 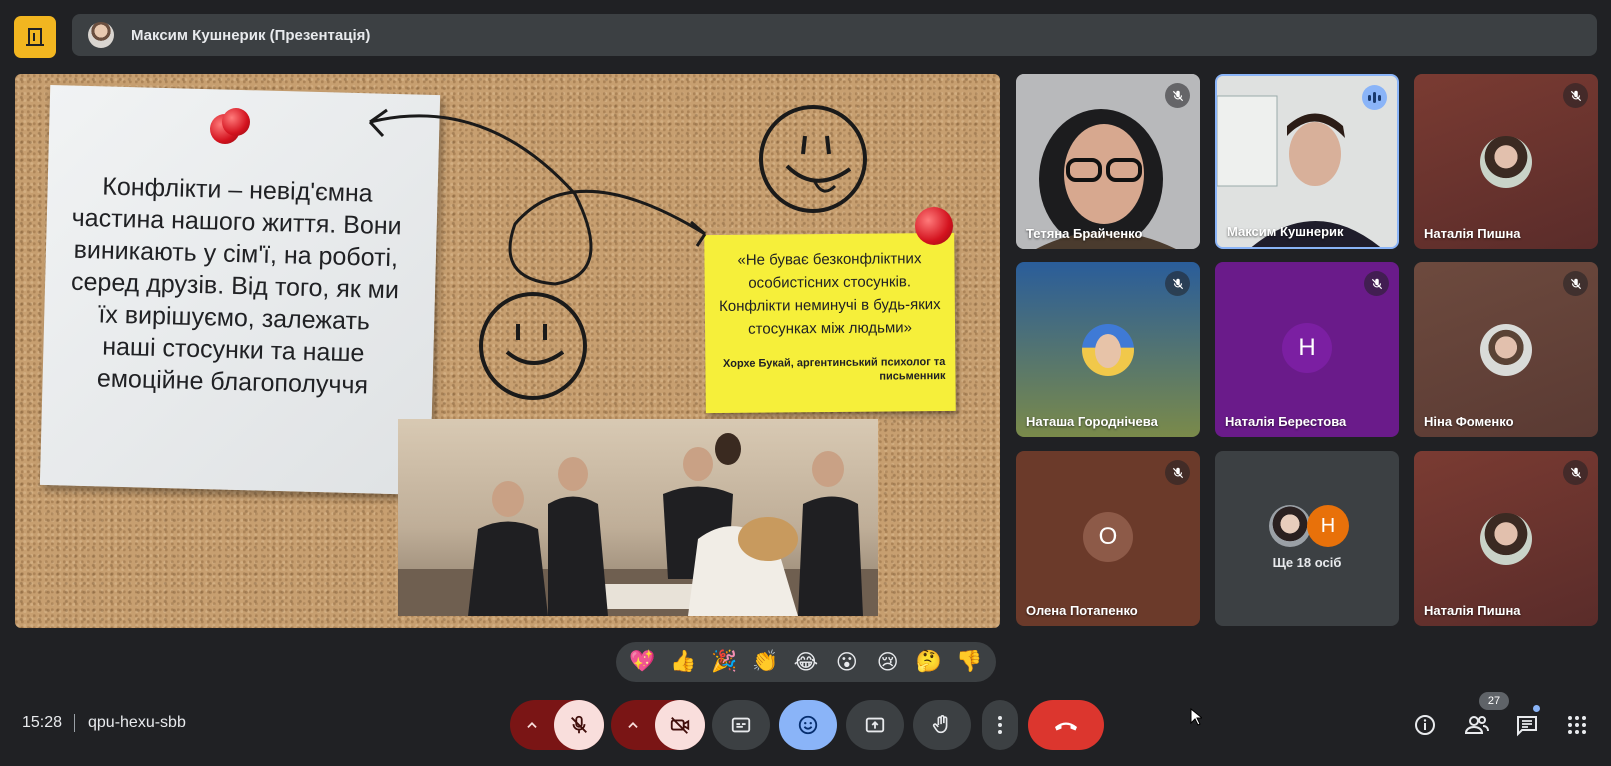 I want to click on participant-tile: Ніна Фоменко, so click(x=1506, y=349).